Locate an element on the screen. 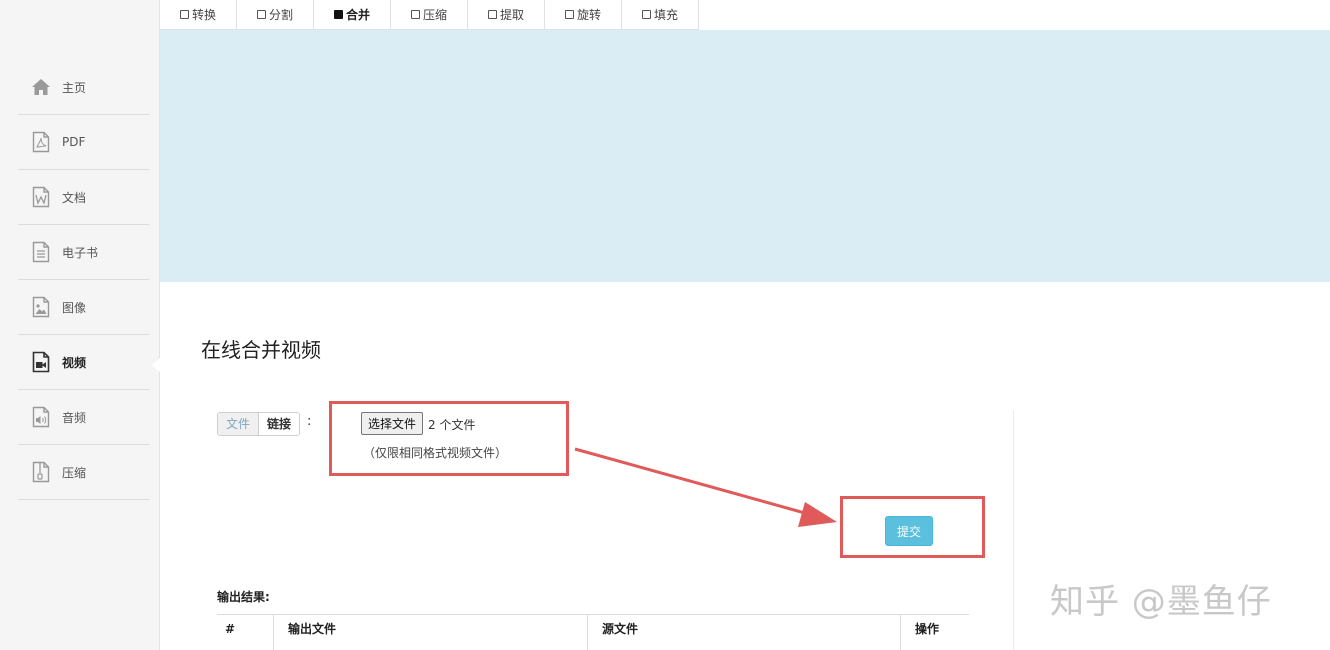 This screenshot has height=650, width=1330. tab-merge: 合并 is located at coordinates (352, 15).